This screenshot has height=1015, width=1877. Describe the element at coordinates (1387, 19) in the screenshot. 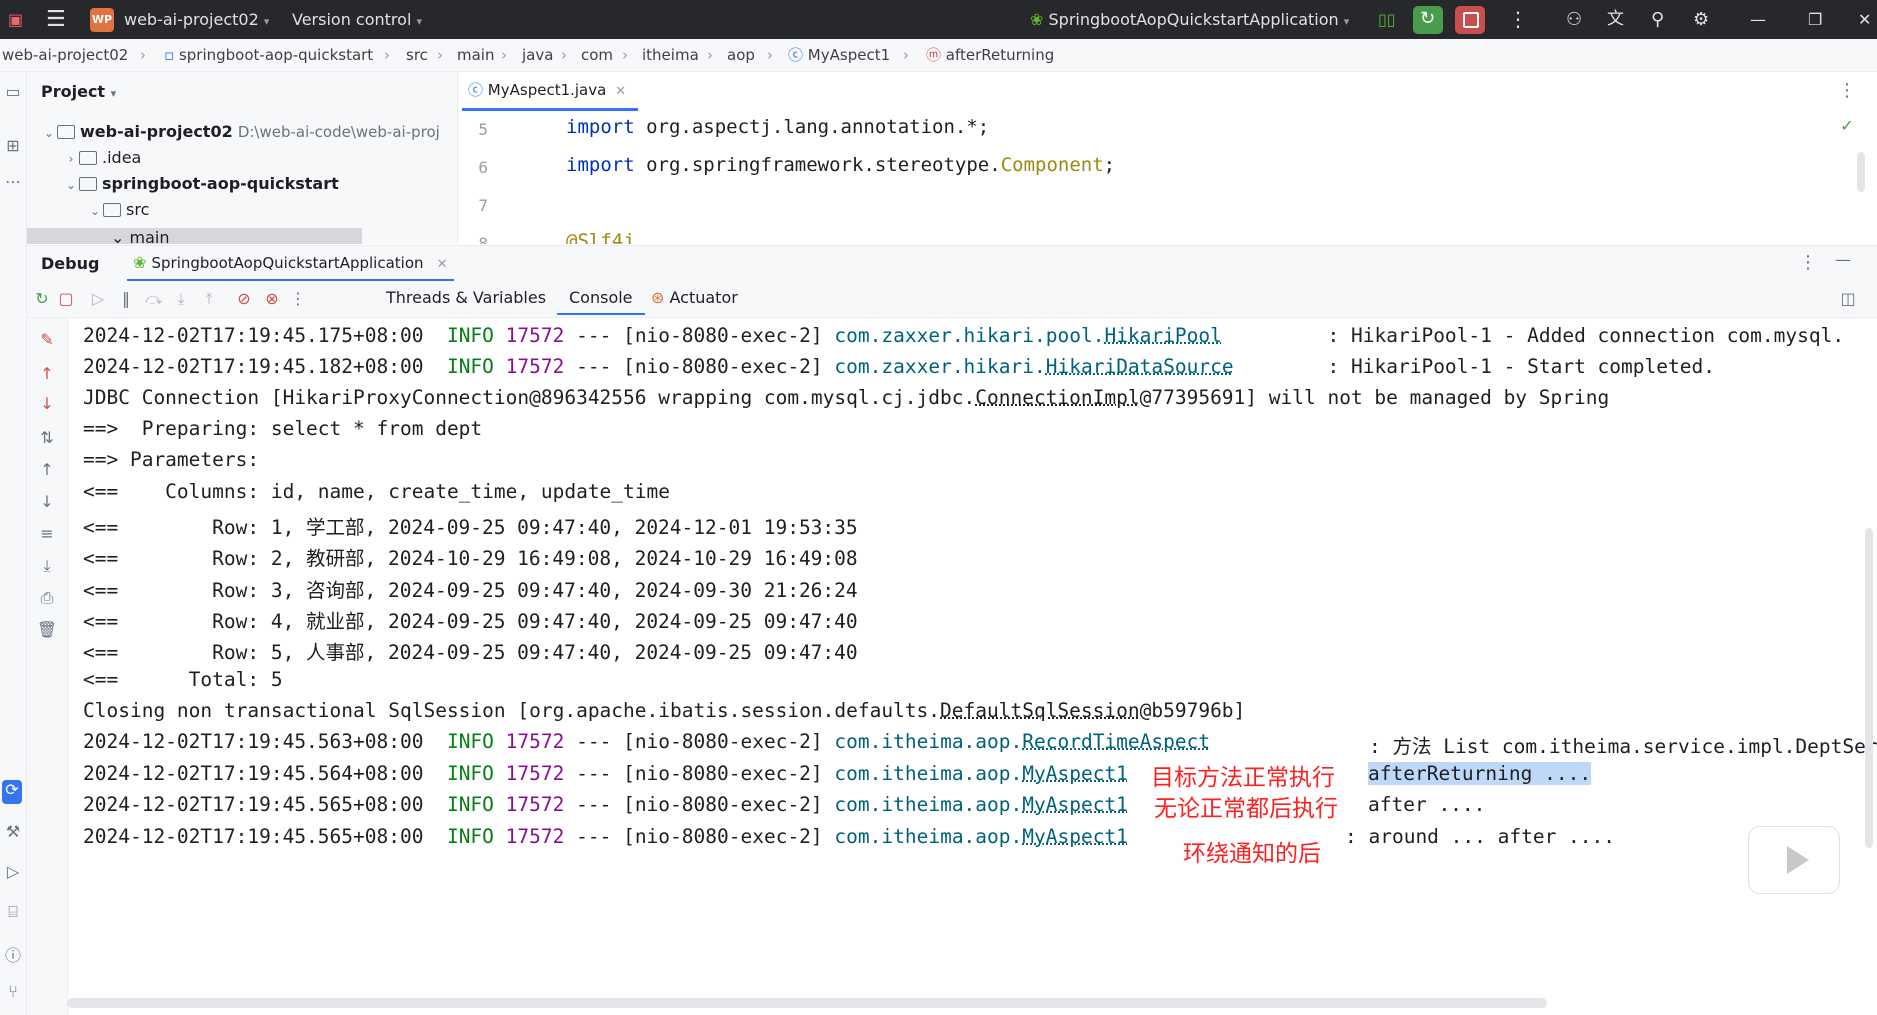

I see `resume-icon: ▯▯` at that location.